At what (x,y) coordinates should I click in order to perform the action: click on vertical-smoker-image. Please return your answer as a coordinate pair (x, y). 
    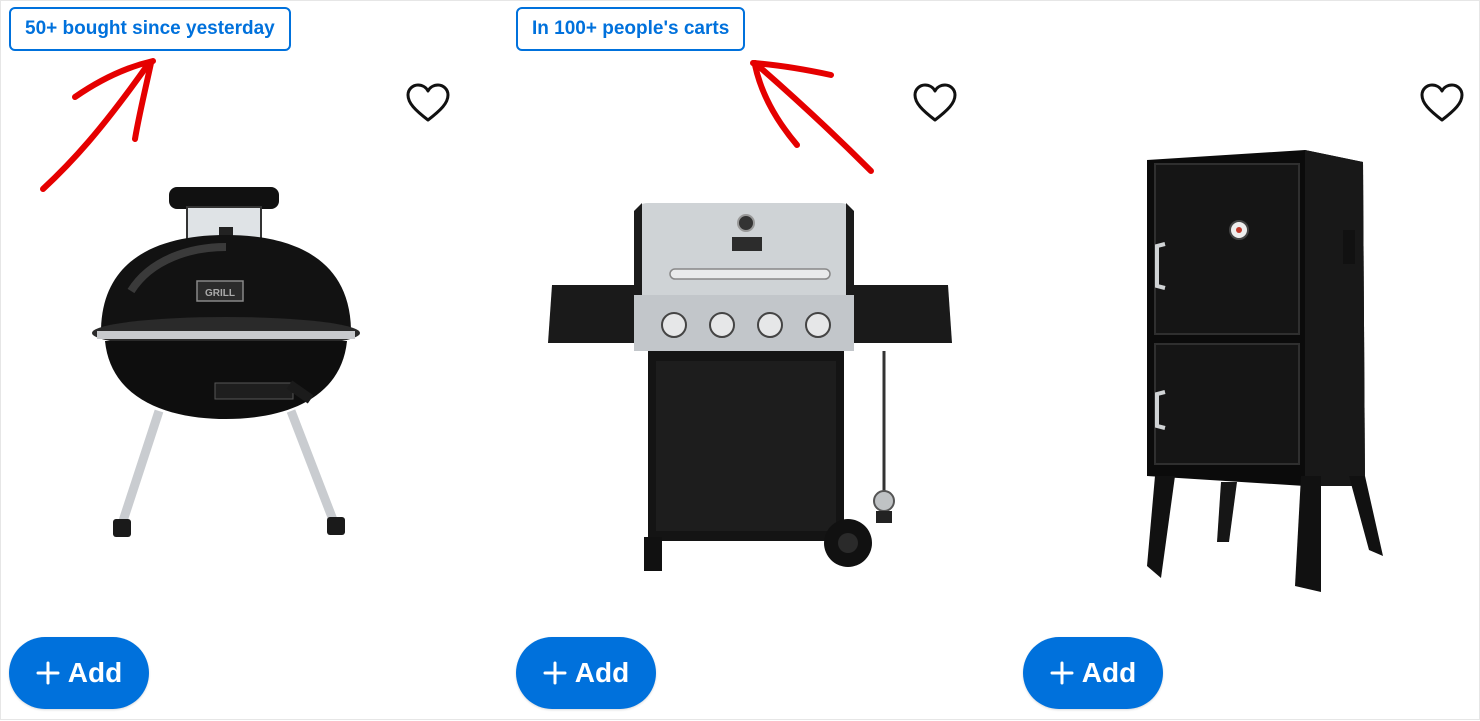
    Looking at the image, I should click on (1256, 373).